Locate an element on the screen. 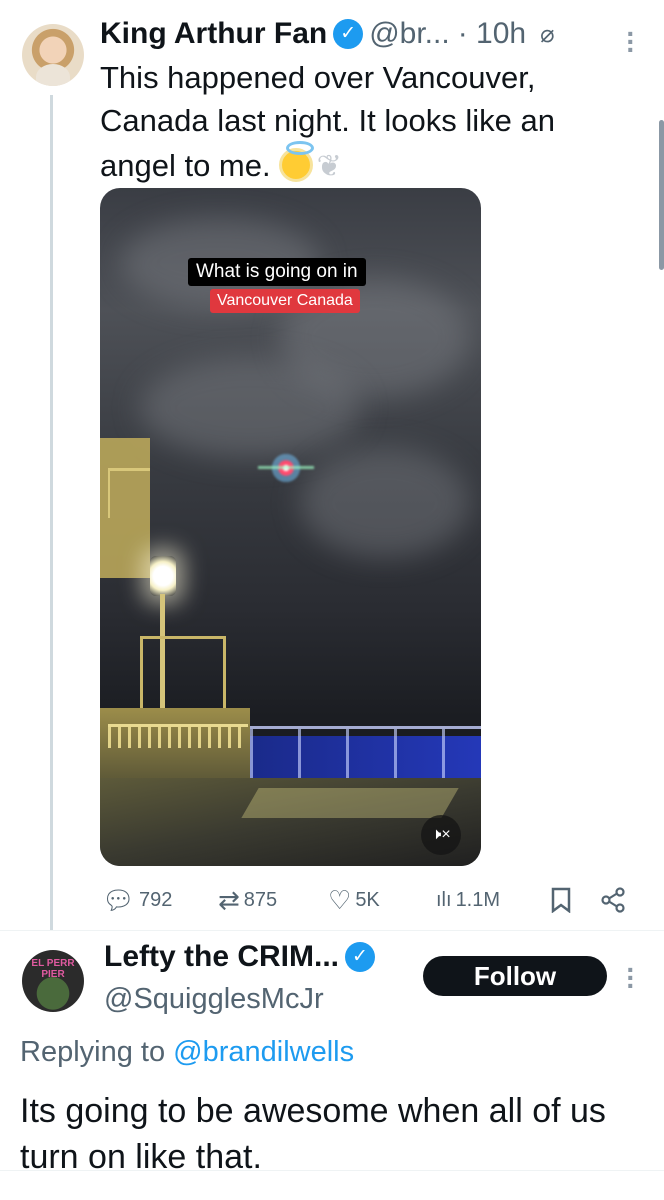 Image resolution: width=664 pixels, height=1200 pixels. heart-icon: ♡ is located at coordinates (340, 899).